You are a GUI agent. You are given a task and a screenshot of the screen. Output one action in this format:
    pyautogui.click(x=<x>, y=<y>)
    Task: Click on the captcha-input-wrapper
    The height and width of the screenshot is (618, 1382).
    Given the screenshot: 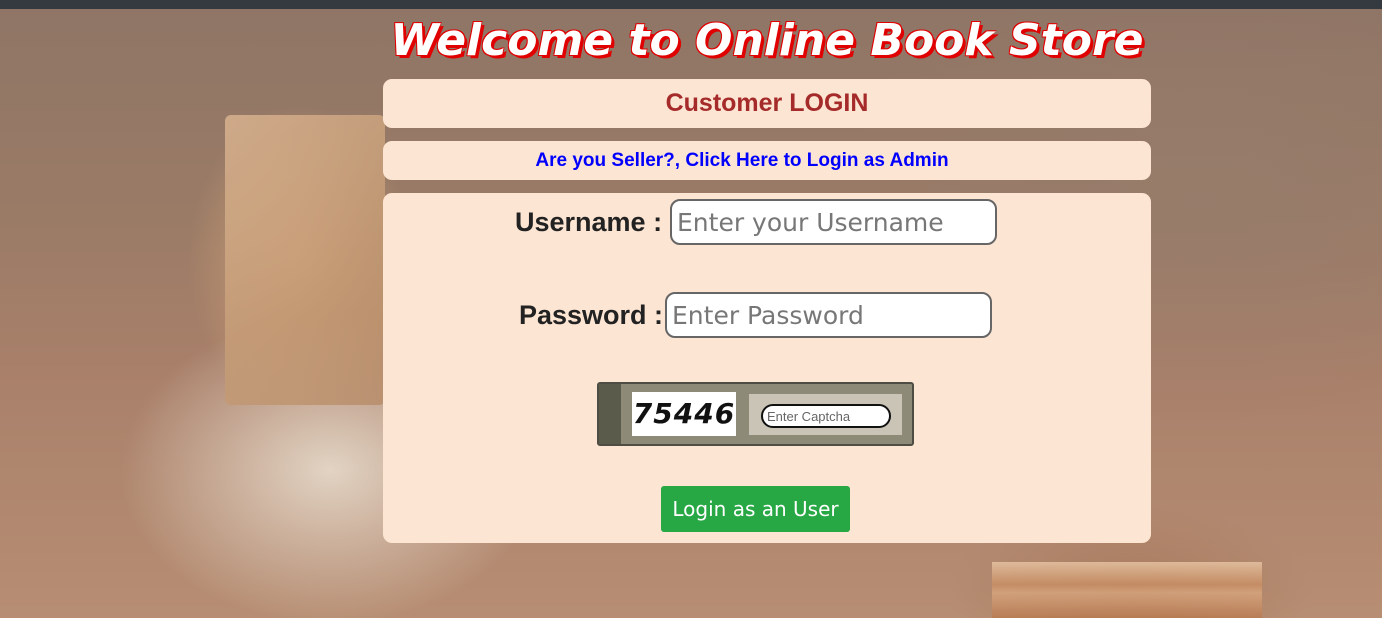 What is the action you would take?
    pyautogui.click(x=825, y=414)
    